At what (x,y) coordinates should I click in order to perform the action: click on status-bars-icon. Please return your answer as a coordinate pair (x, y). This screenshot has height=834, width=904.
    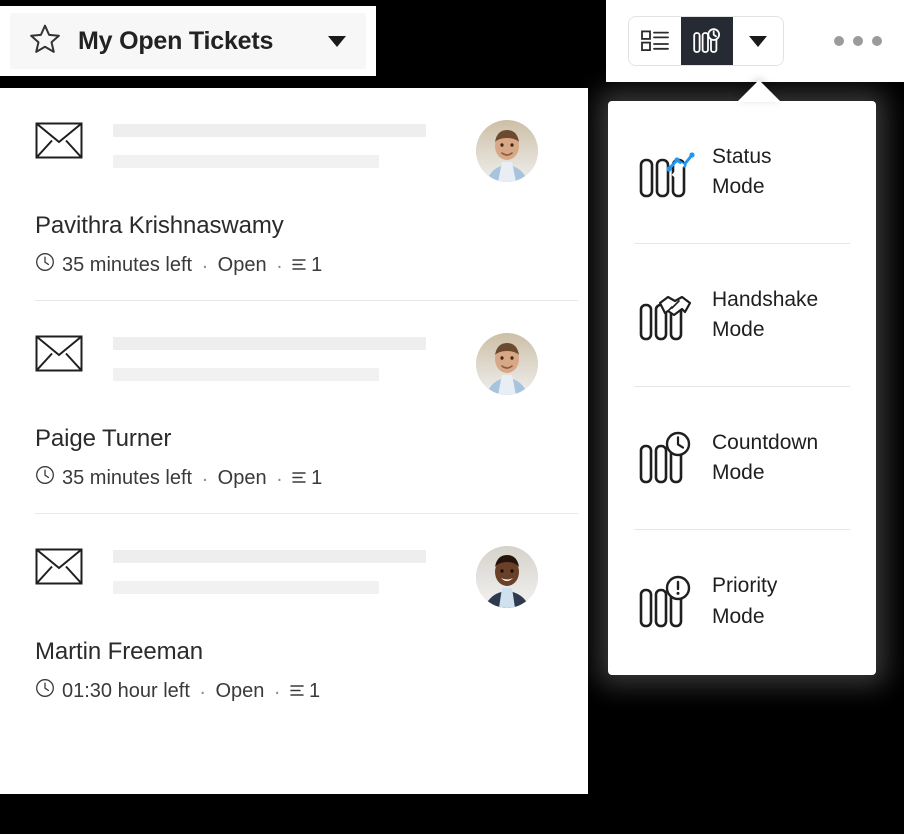
    Looking at the image, I should click on (667, 172).